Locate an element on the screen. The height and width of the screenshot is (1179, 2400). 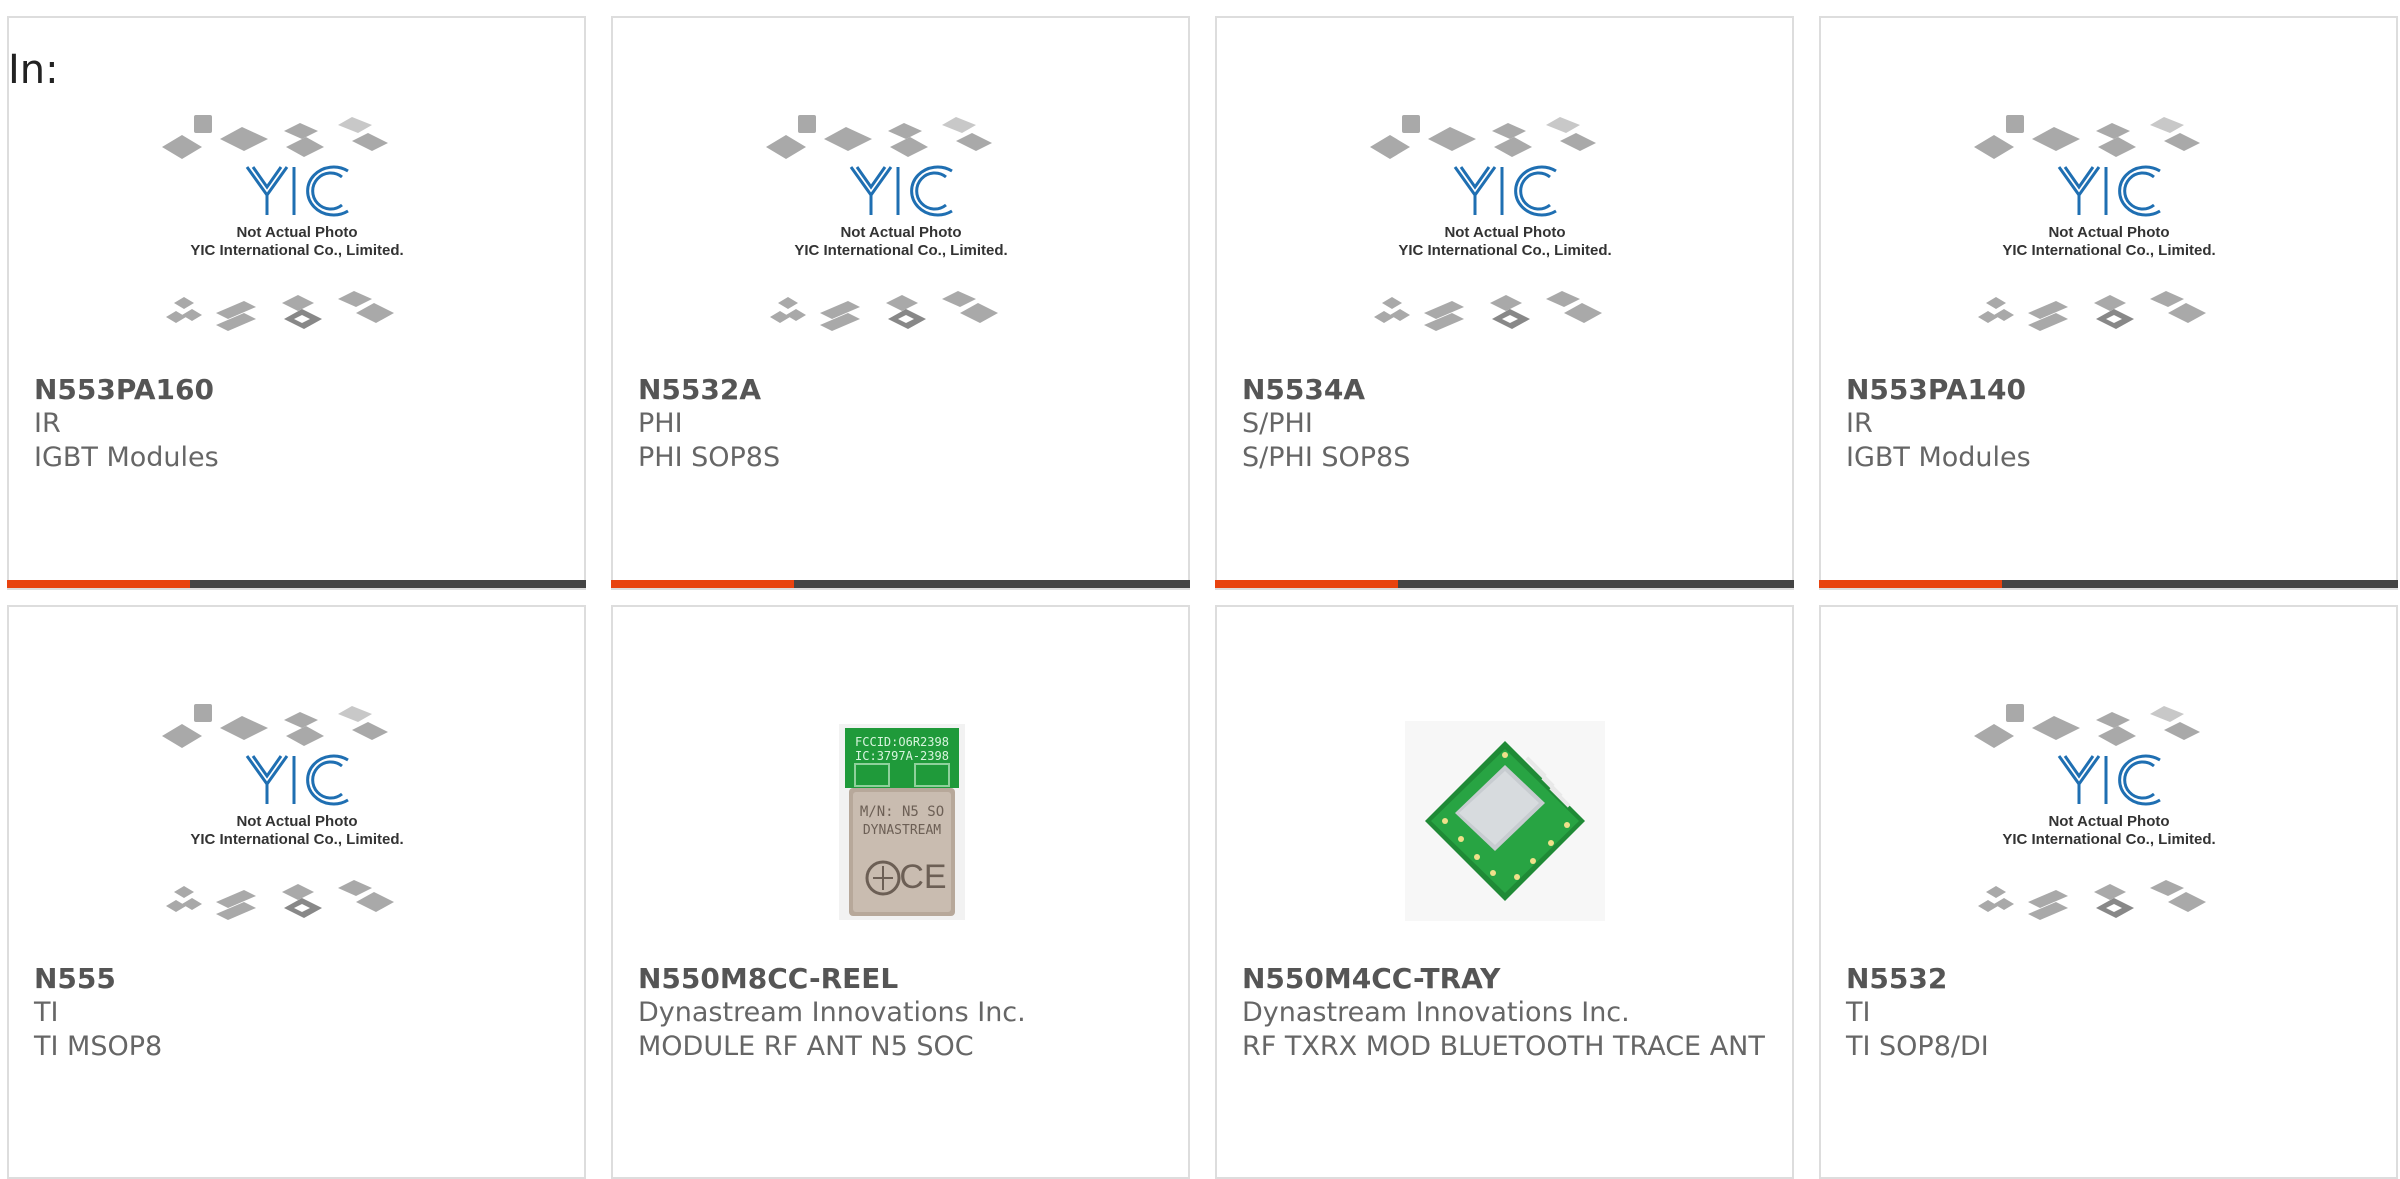
description: TI MSOP8 is located at coordinates (98, 1046).